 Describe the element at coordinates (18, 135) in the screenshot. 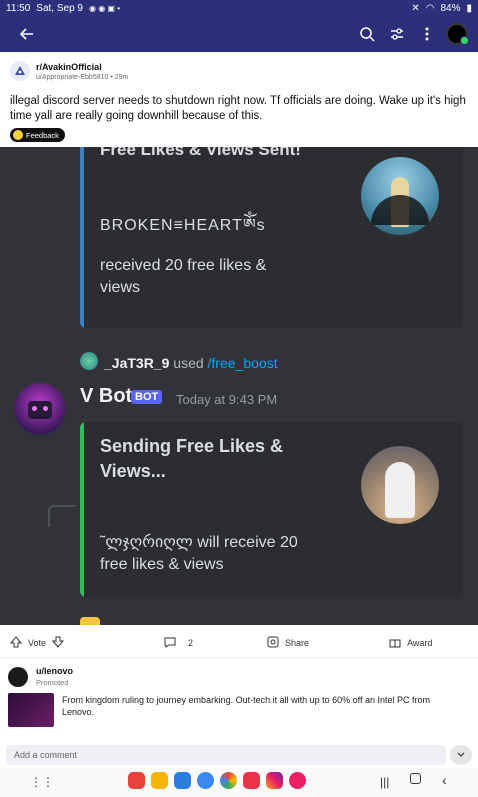

I see `feedback-emoji-icon` at that location.